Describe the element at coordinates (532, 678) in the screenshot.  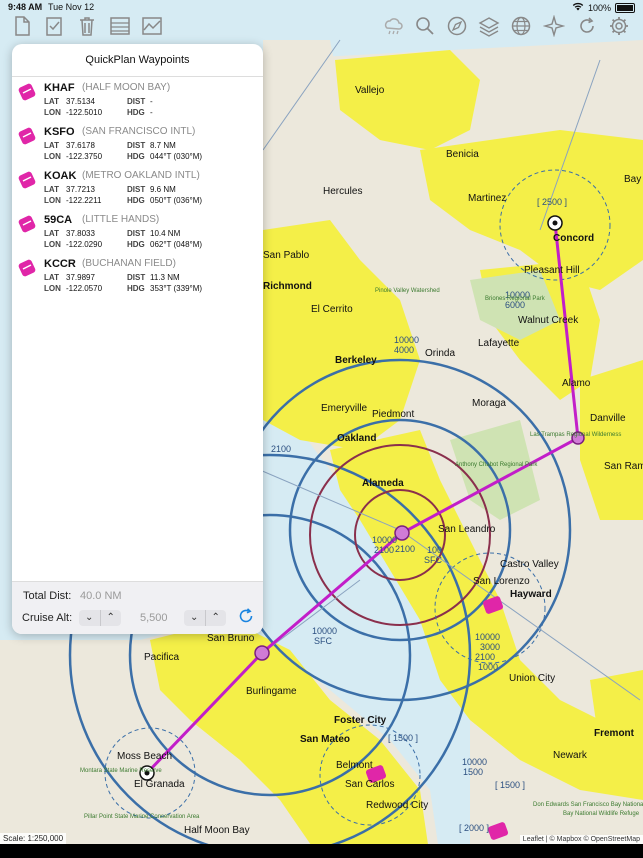
I see `city-label: Union City` at that location.